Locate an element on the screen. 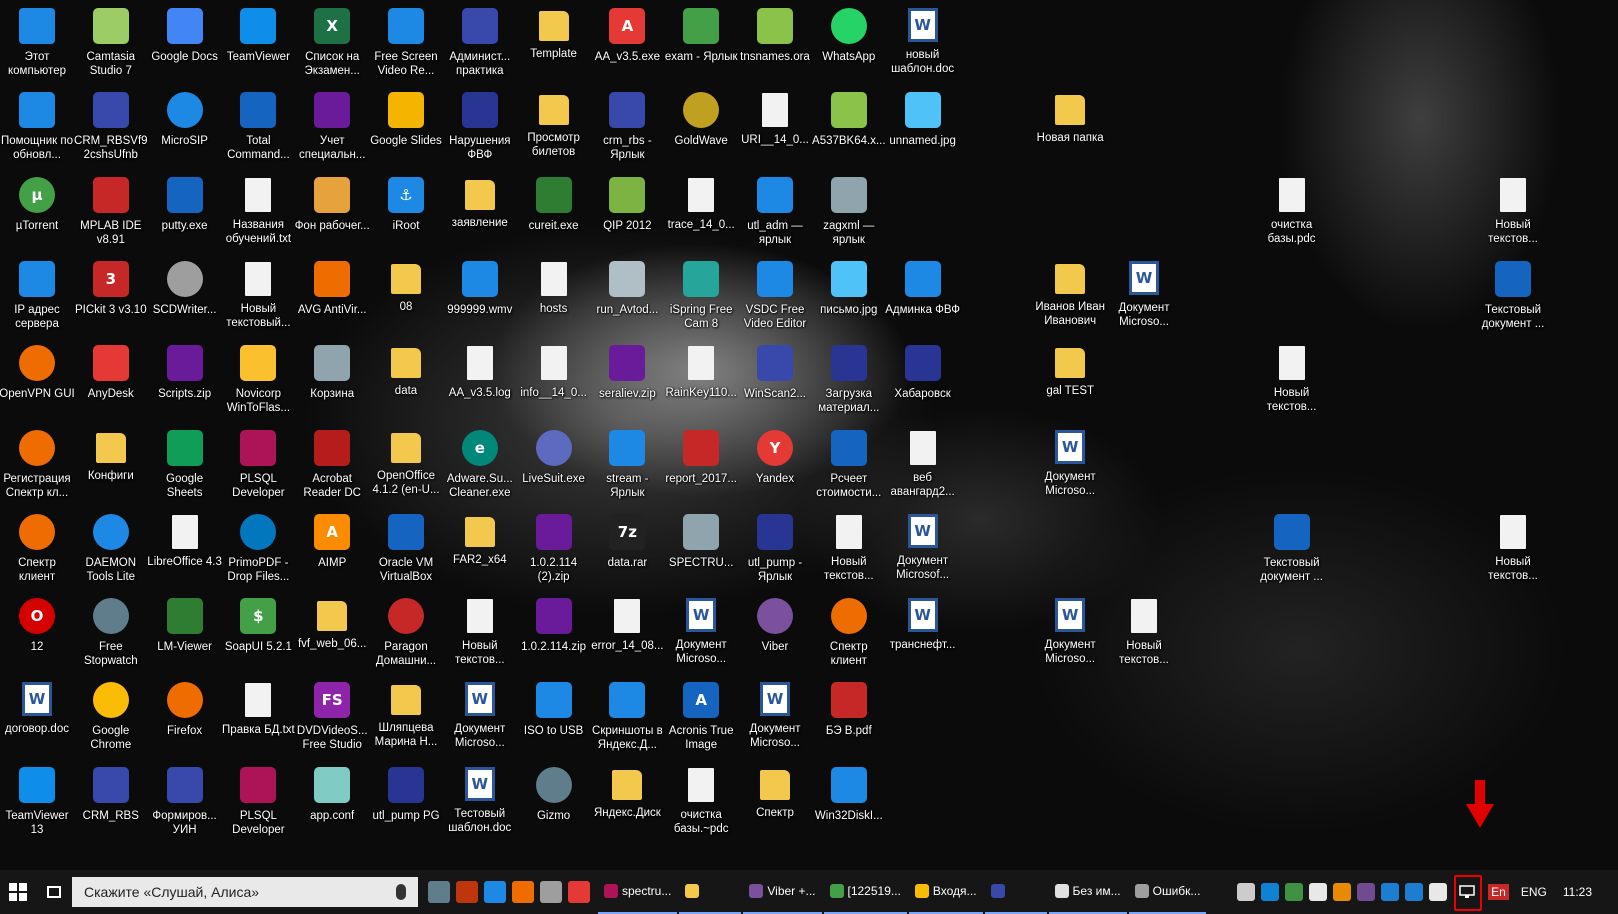  edge-icon is located at coordinates (495, 892).